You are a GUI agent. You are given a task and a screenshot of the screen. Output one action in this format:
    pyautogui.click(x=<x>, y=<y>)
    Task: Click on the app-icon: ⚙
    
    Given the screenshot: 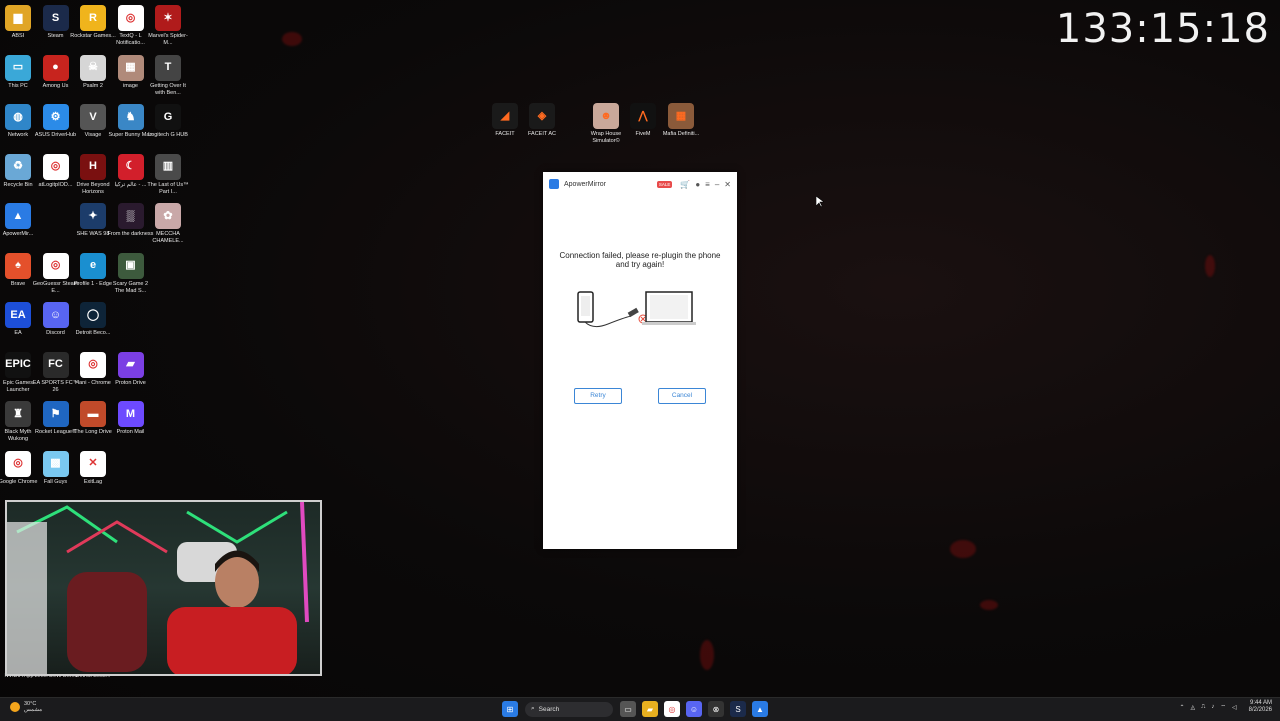 What is the action you would take?
    pyautogui.click(x=55, y=117)
    